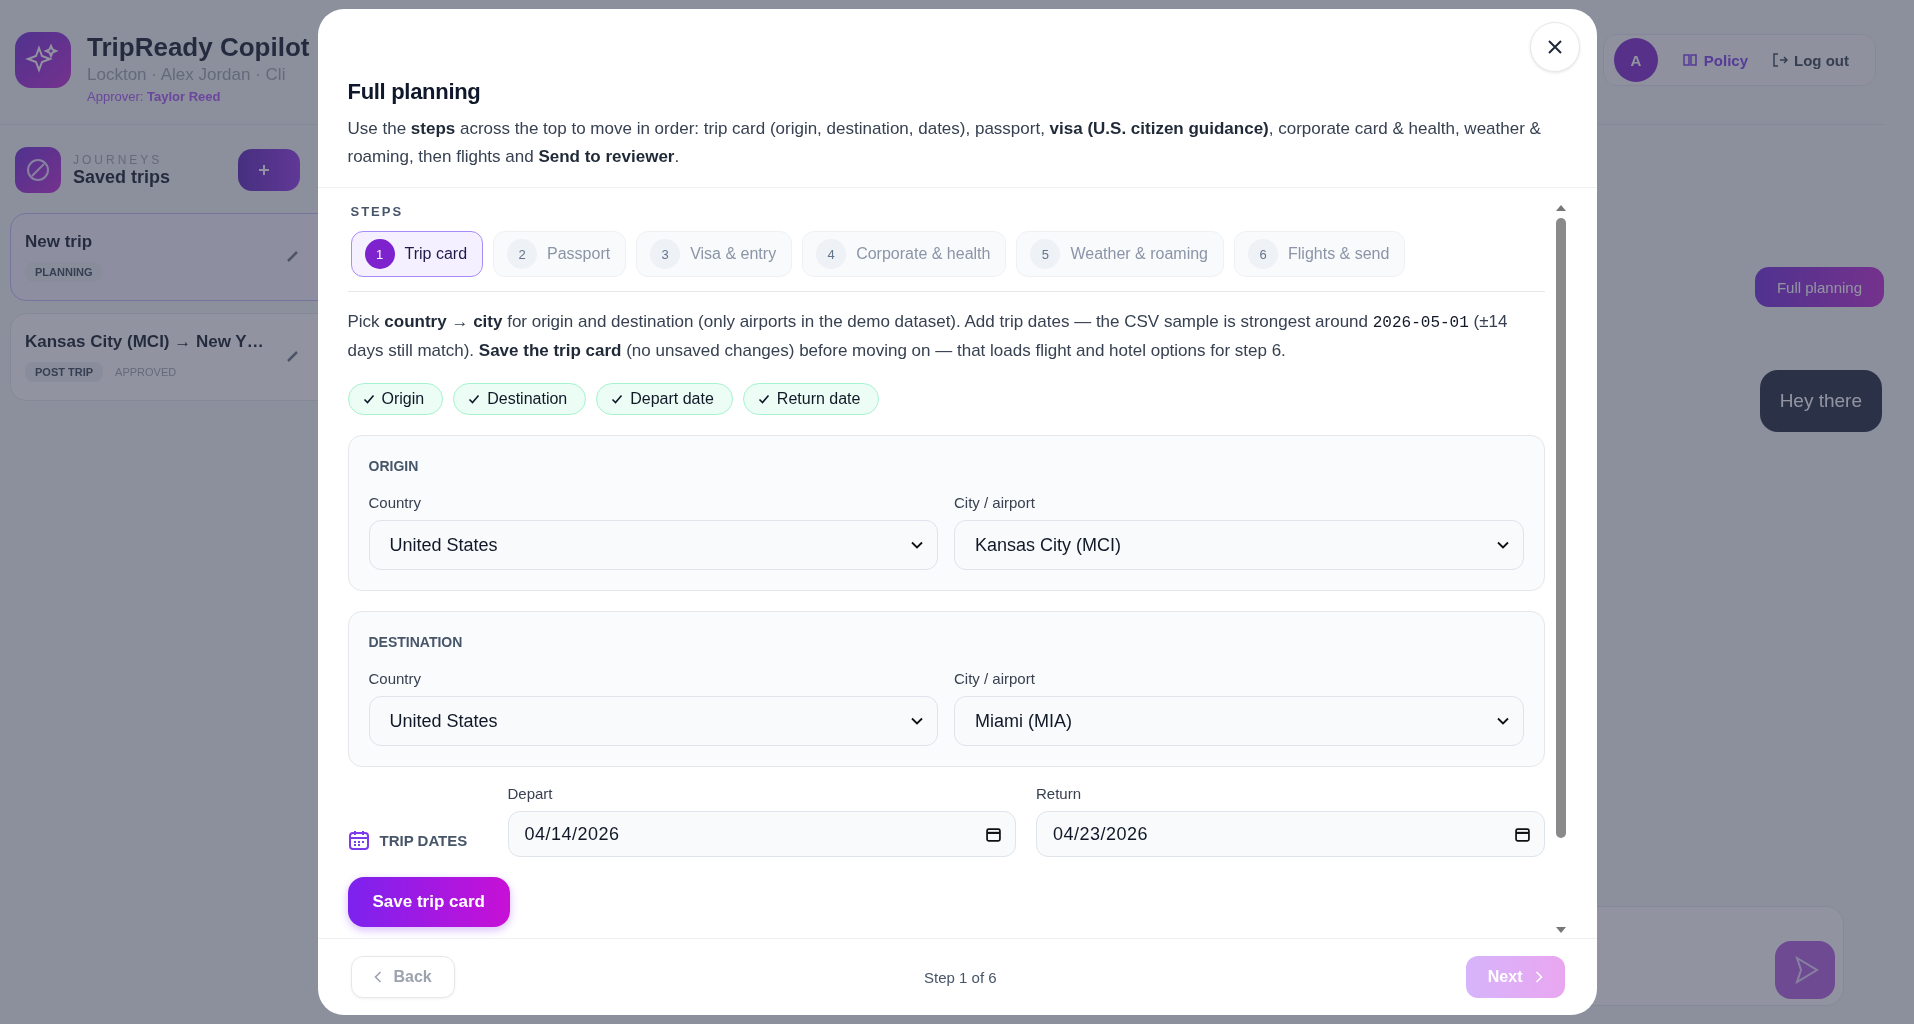 The height and width of the screenshot is (1024, 1914). What do you see at coordinates (1120, 254) in the screenshot?
I see `step-tab: 5 Weather & roaming` at bounding box center [1120, 254].